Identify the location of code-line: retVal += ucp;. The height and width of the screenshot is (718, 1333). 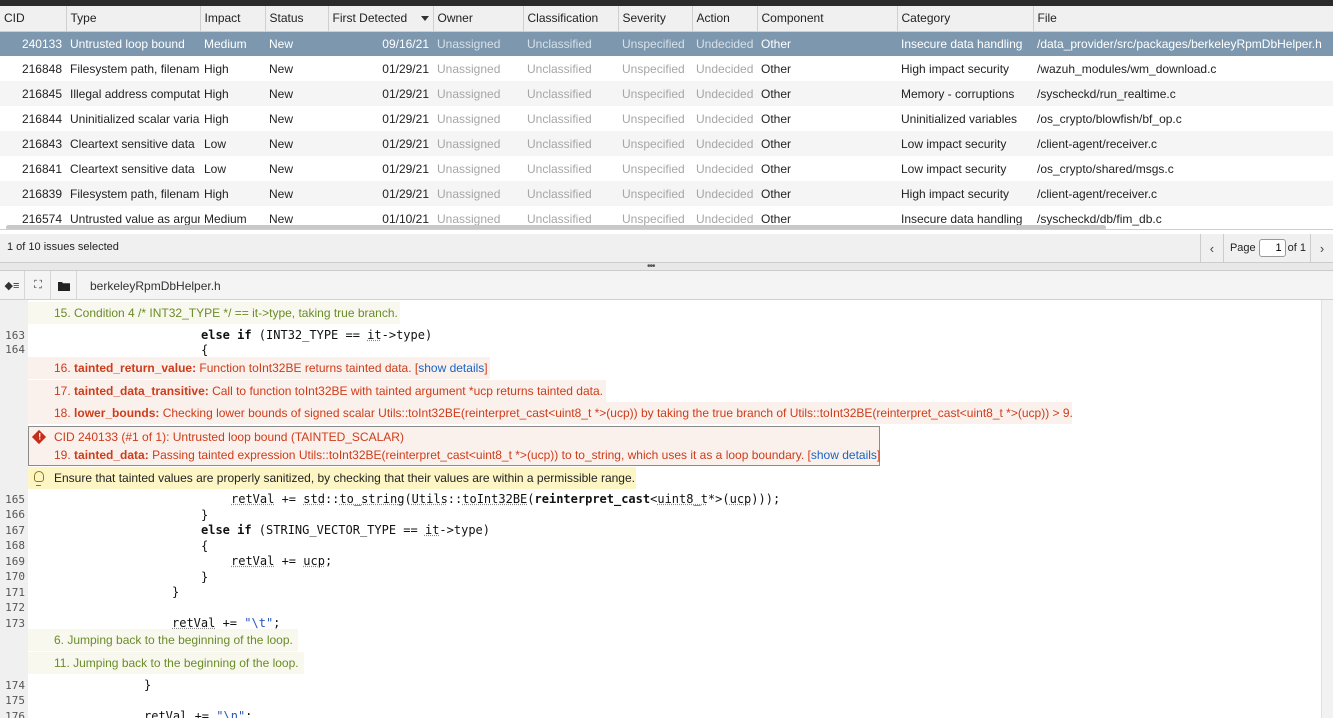
(282, 561).